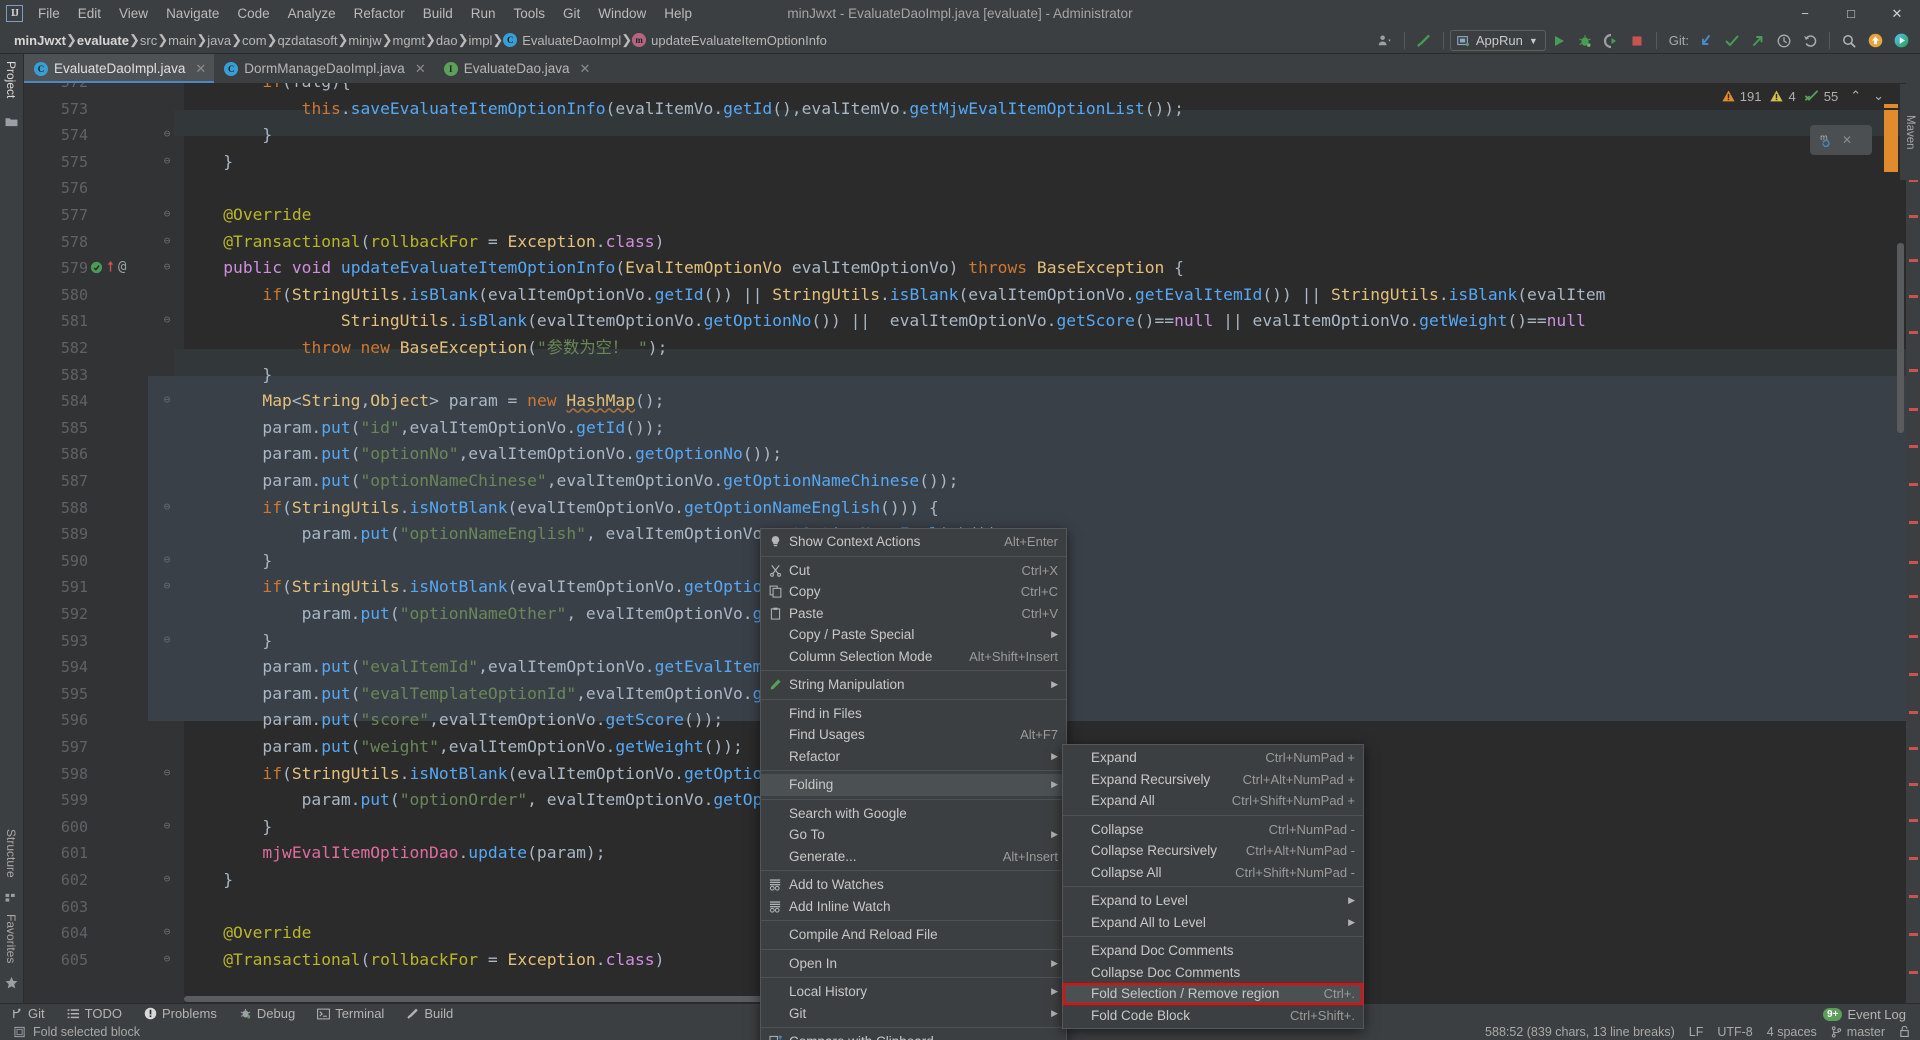  What do you see at coordinates (56, 162) in the screenshot?
I see `line-number: 575` at bounding box center [56, 162].